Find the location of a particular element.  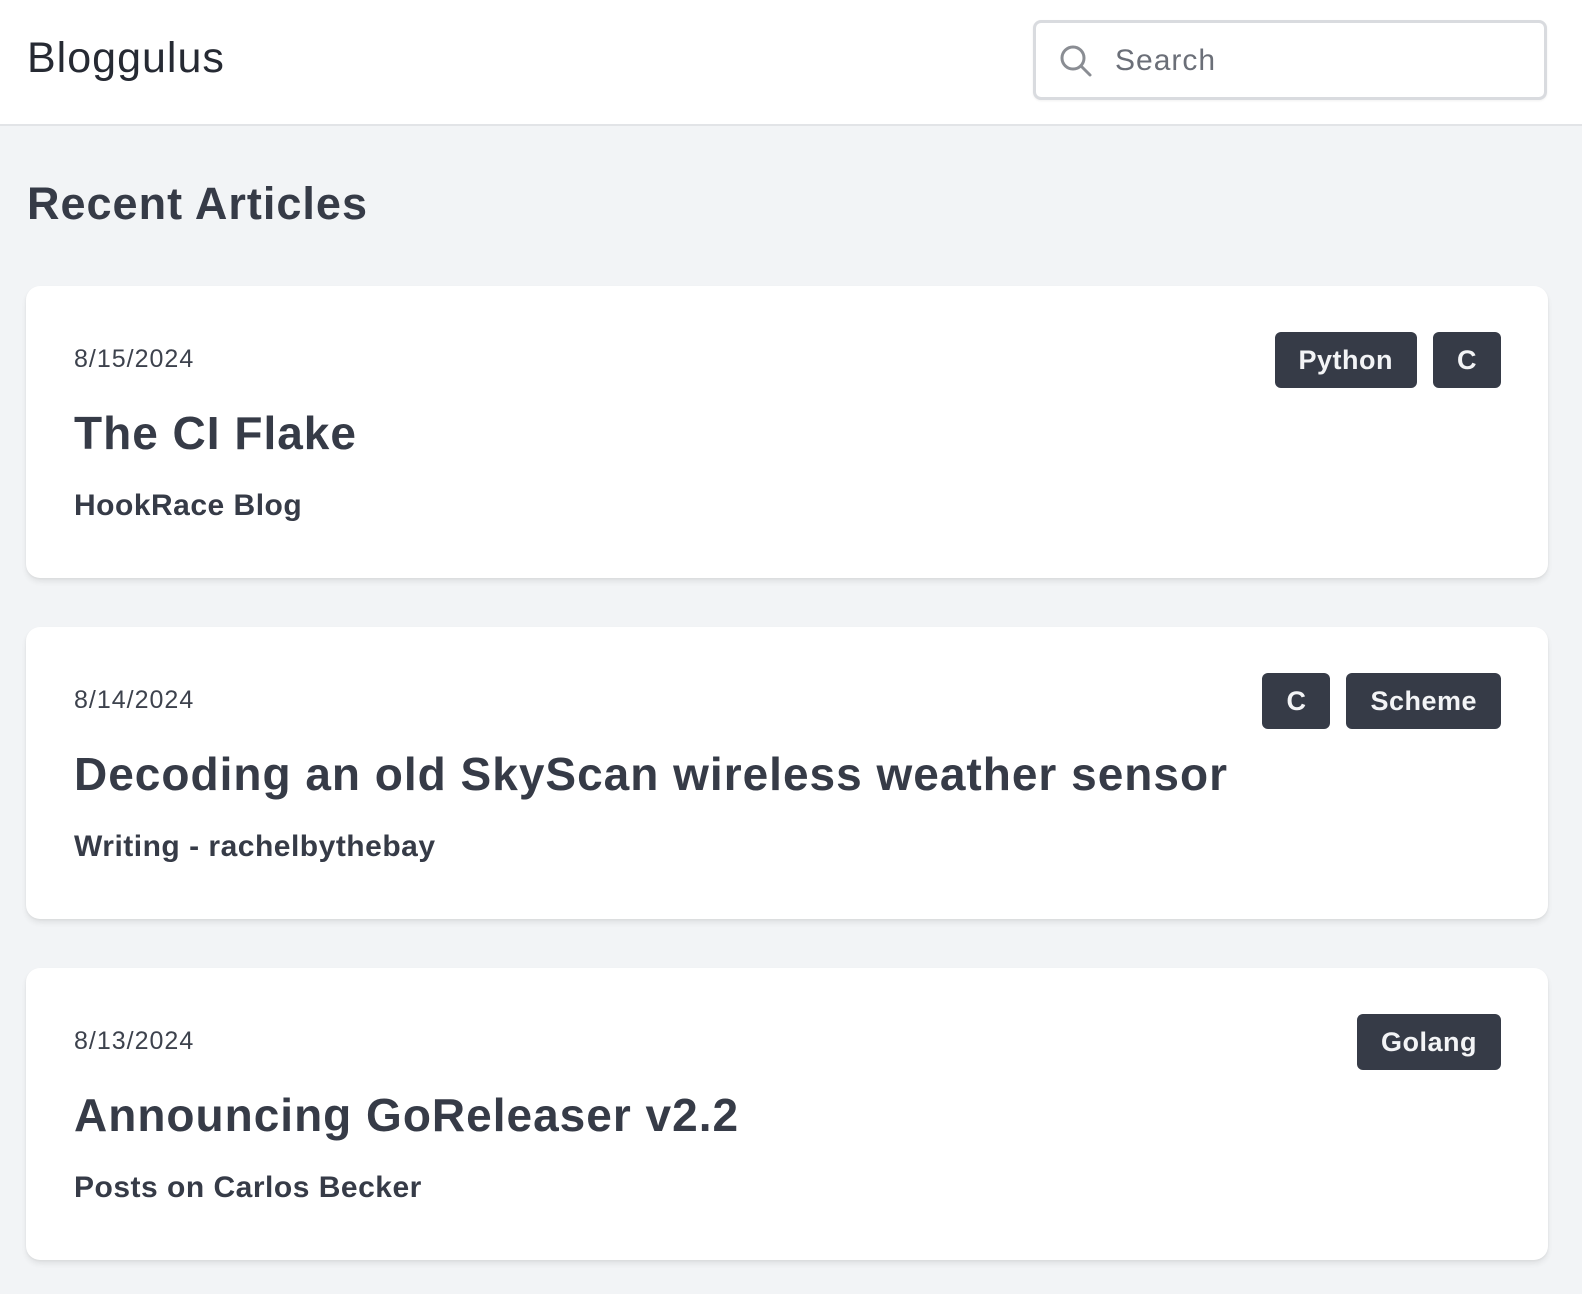

search-box is located at coordinates (1290, 60).